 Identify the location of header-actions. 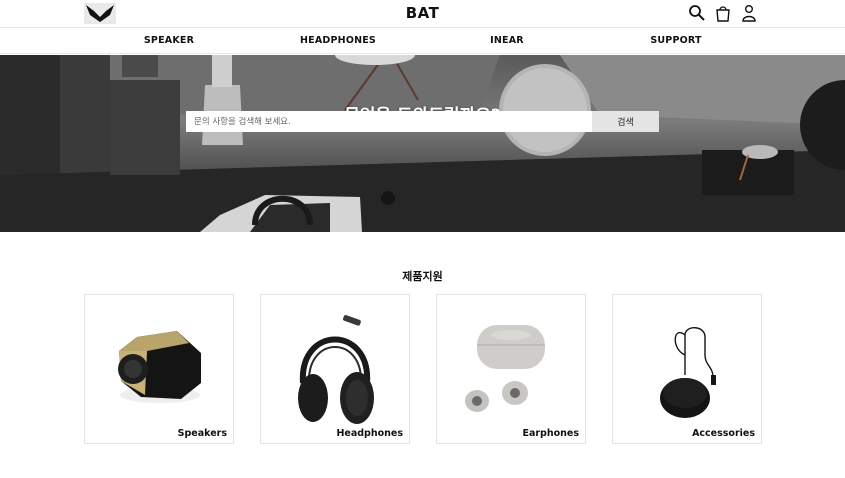
(723, 13).